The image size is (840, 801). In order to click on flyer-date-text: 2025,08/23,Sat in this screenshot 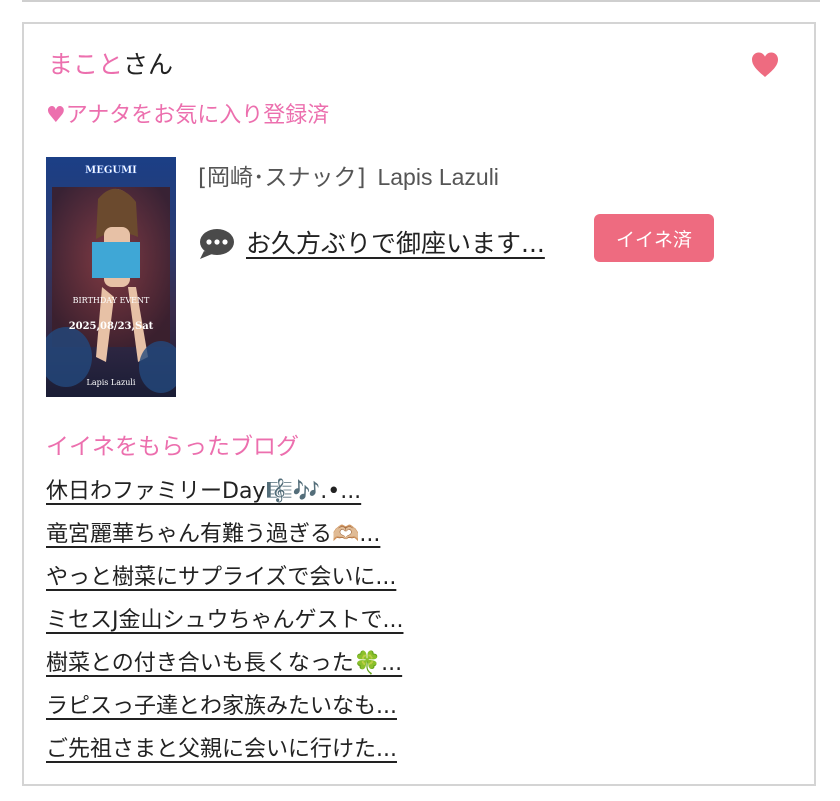, I will do `click(111, 326)`.